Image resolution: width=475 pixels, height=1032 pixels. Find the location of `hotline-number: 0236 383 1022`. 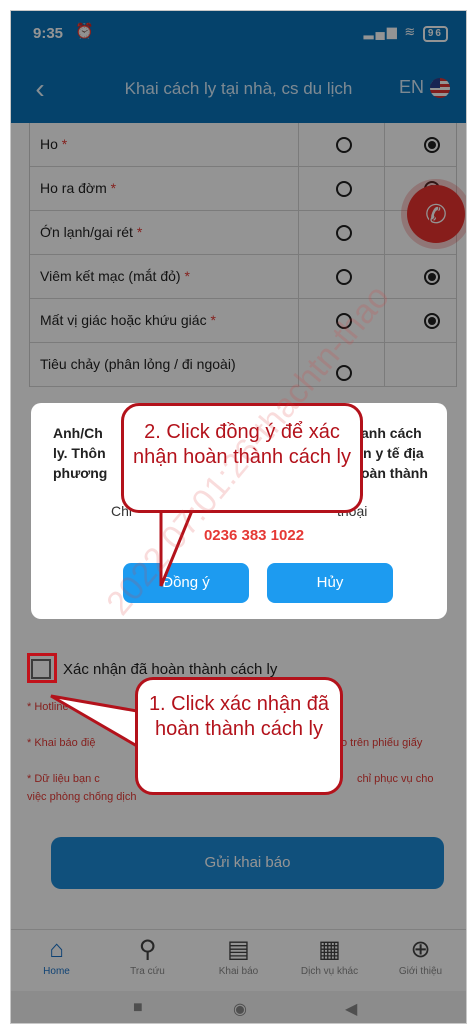

hotline-number: 0236 383 1022 is located at coordinates (239, 535).